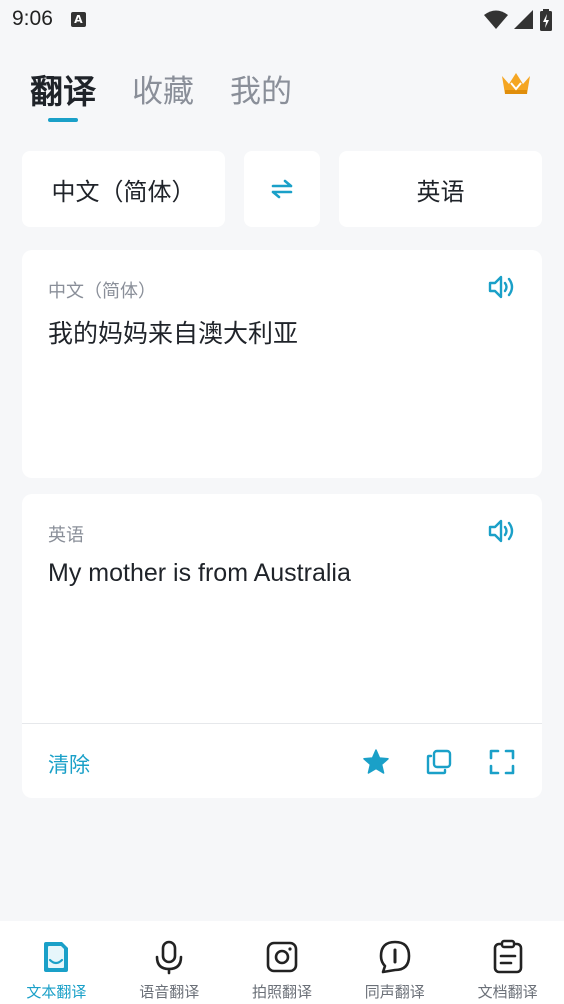 This screenshot has width=564, height=1004. Describe the element at coordinates (282, 723) in the screenshot. I see `card-divider` at that location.